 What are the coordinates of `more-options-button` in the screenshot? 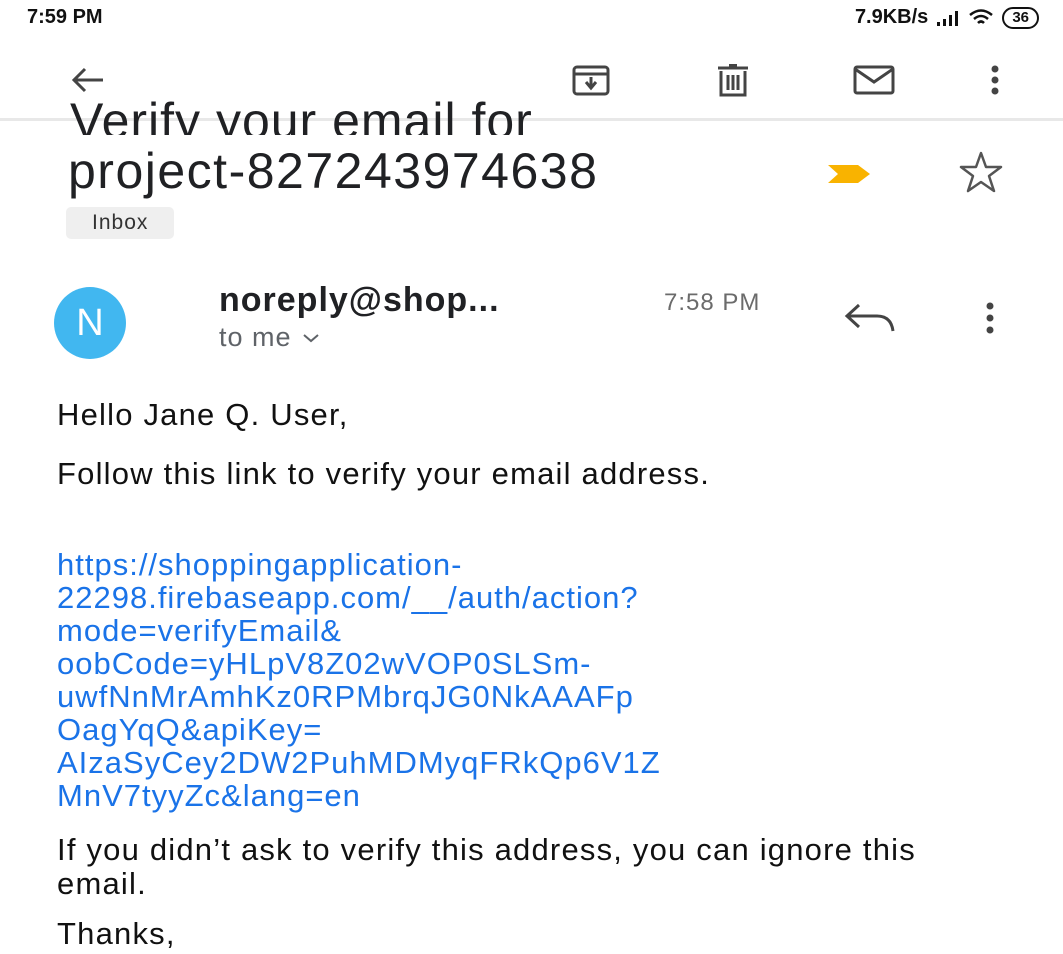 It's located at (995, 80).